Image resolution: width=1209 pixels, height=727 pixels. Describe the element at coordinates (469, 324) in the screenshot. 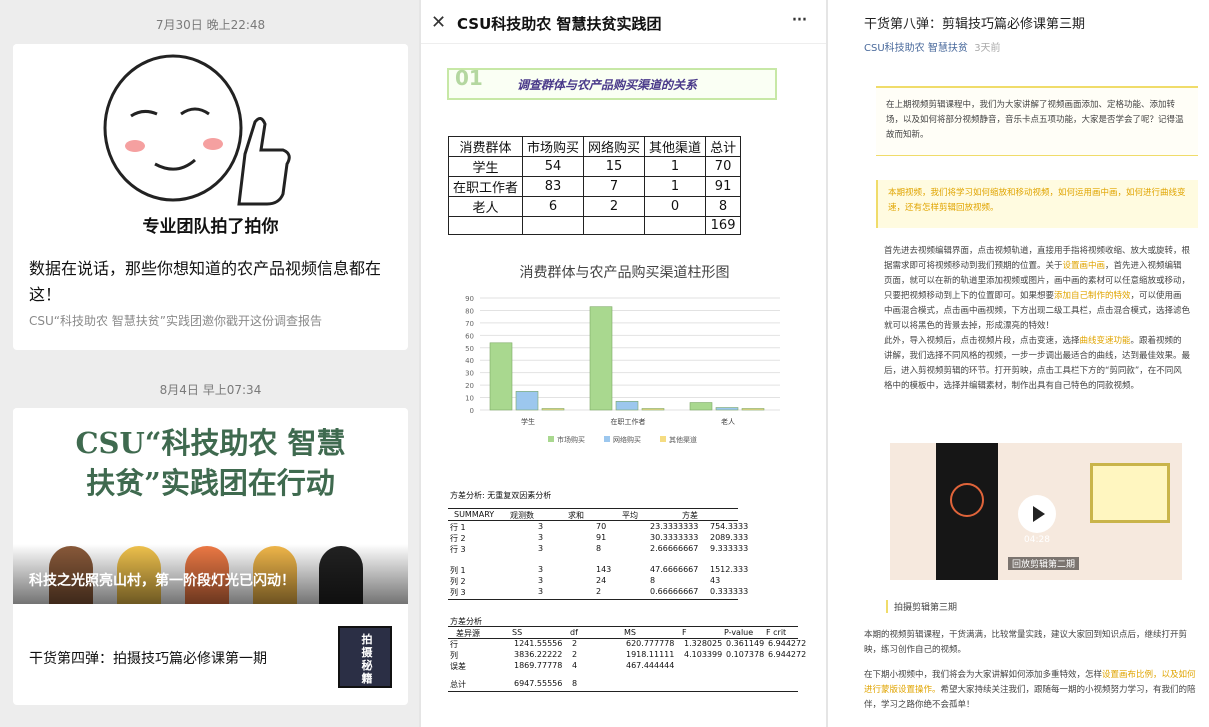

I see `y-tick-label: 70` at that location.